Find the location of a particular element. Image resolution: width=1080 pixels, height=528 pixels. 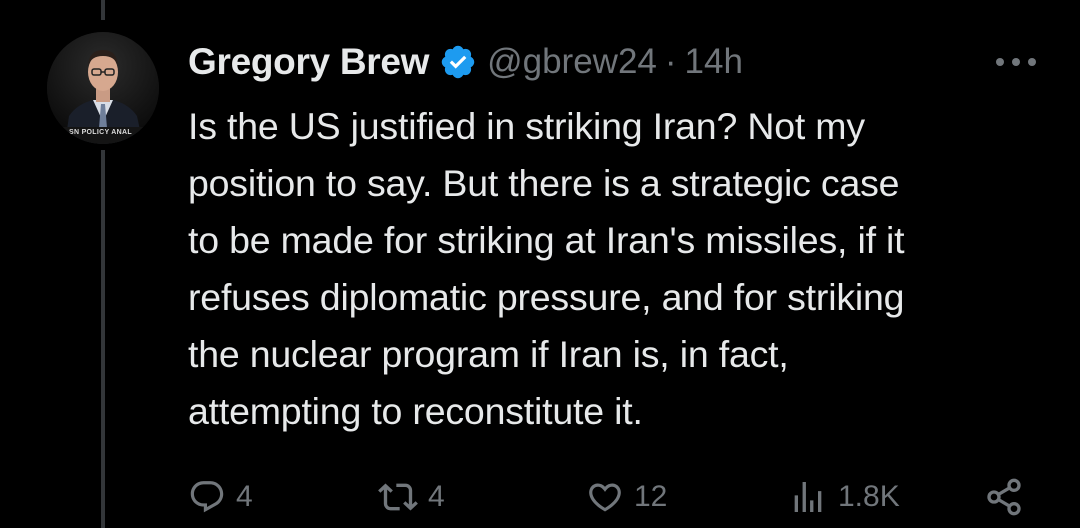

like-button: 12 is located at coordinates (626, 497).